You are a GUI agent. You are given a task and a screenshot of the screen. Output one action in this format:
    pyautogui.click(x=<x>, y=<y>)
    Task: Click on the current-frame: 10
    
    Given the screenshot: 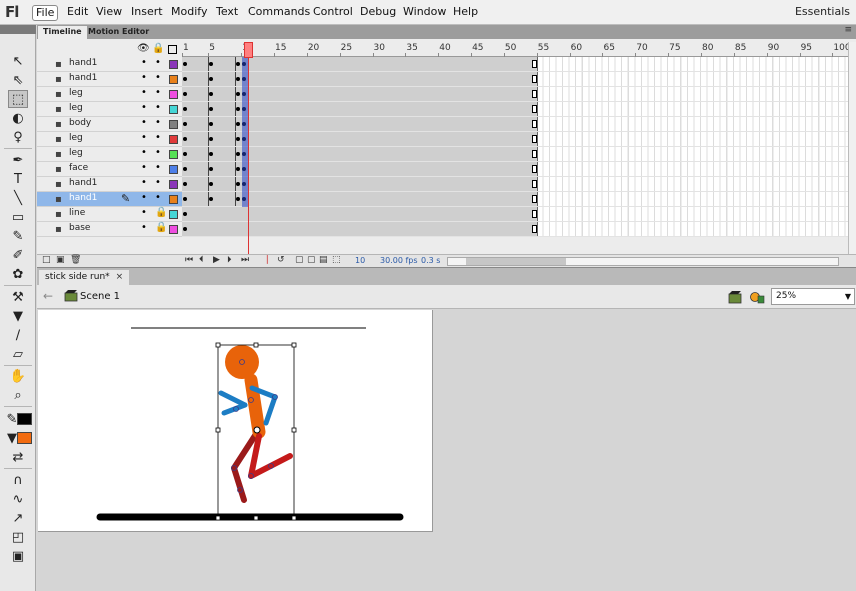 What is the action you would take?
    pyautogui.click(x=360, y=260)
    